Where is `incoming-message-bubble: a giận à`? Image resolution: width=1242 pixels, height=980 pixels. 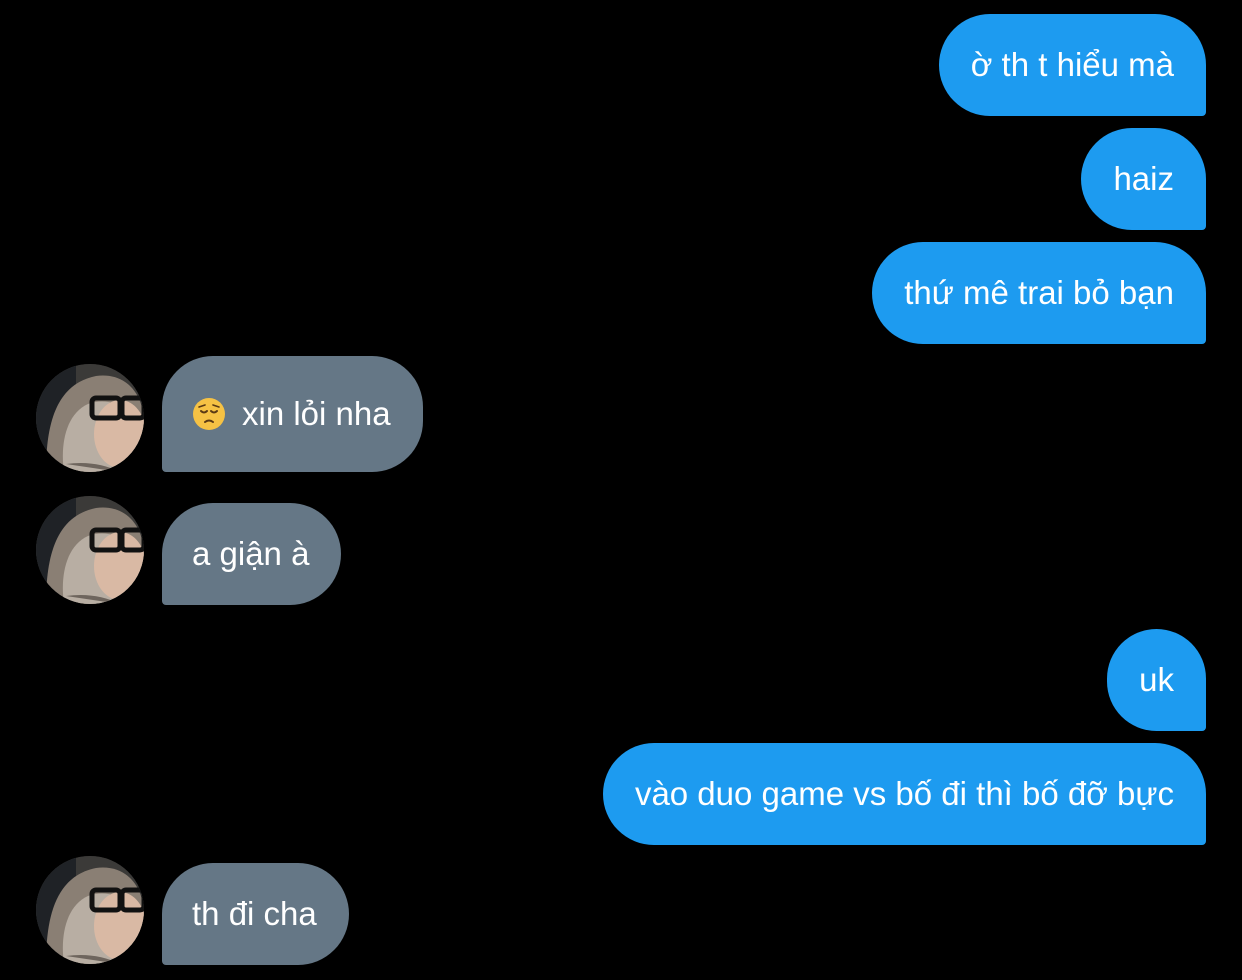 incoming-message-bubble: a giận à is located at coordinates (252, 554).